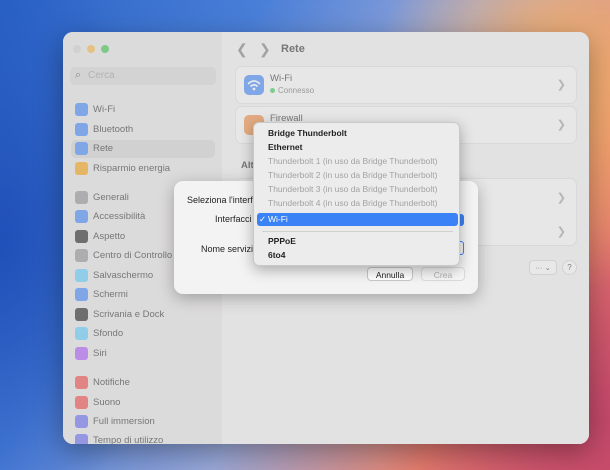  I want to click on menu-item-label: Wi-Fi, so click(278, 219).